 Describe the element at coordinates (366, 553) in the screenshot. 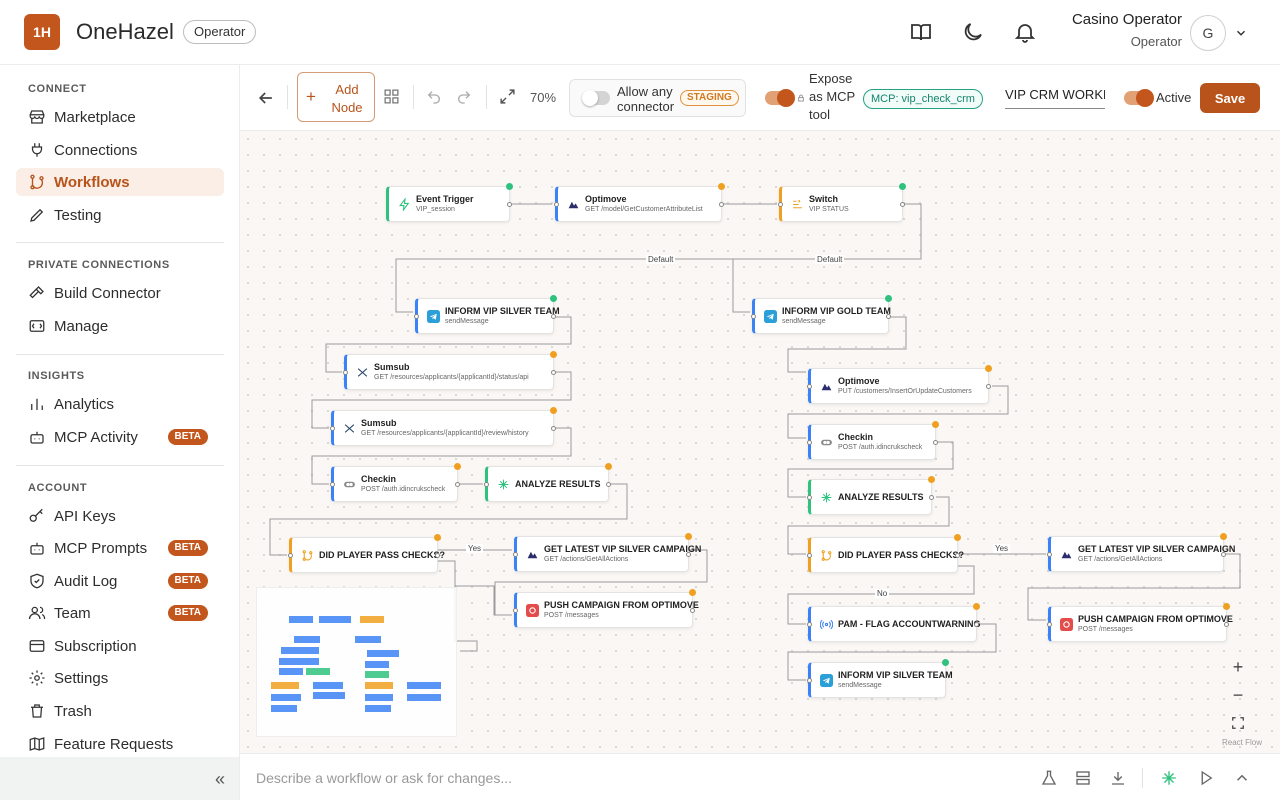

I see `workflow-node: DID PLAYER PASS CHECKS?` at that location.